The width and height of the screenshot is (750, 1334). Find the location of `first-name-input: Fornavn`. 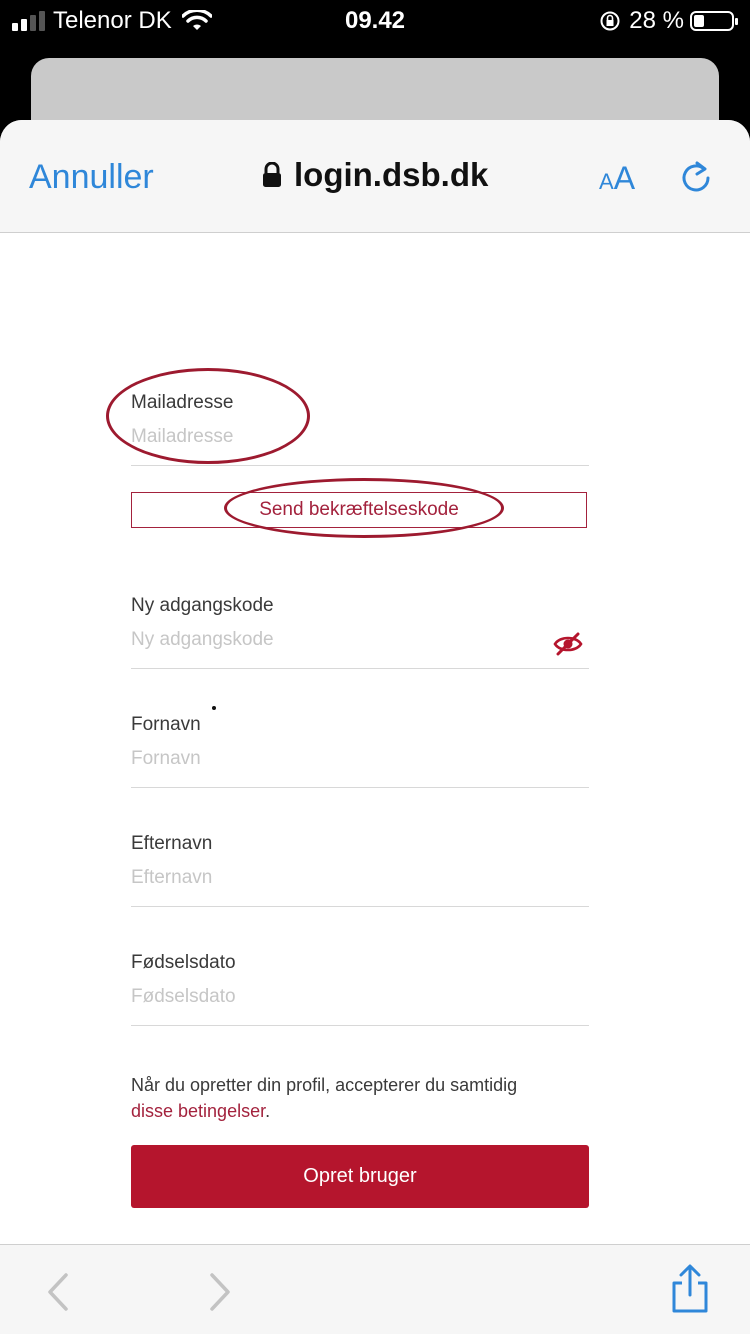

first-name-input: Fornavn is located at coordinates (166, 759).